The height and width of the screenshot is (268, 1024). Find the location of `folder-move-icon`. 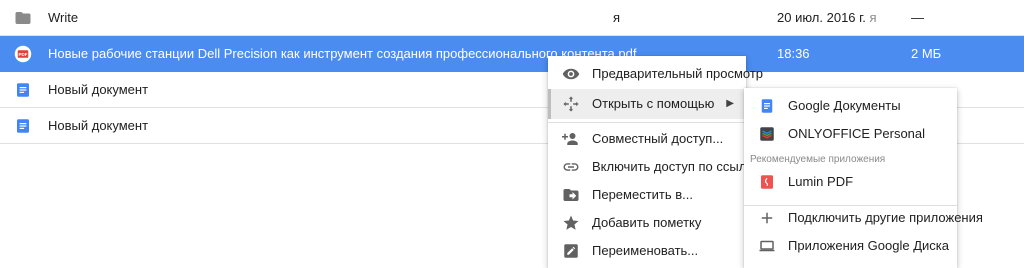

folder-move-icon is located at coordinates (571, 195).